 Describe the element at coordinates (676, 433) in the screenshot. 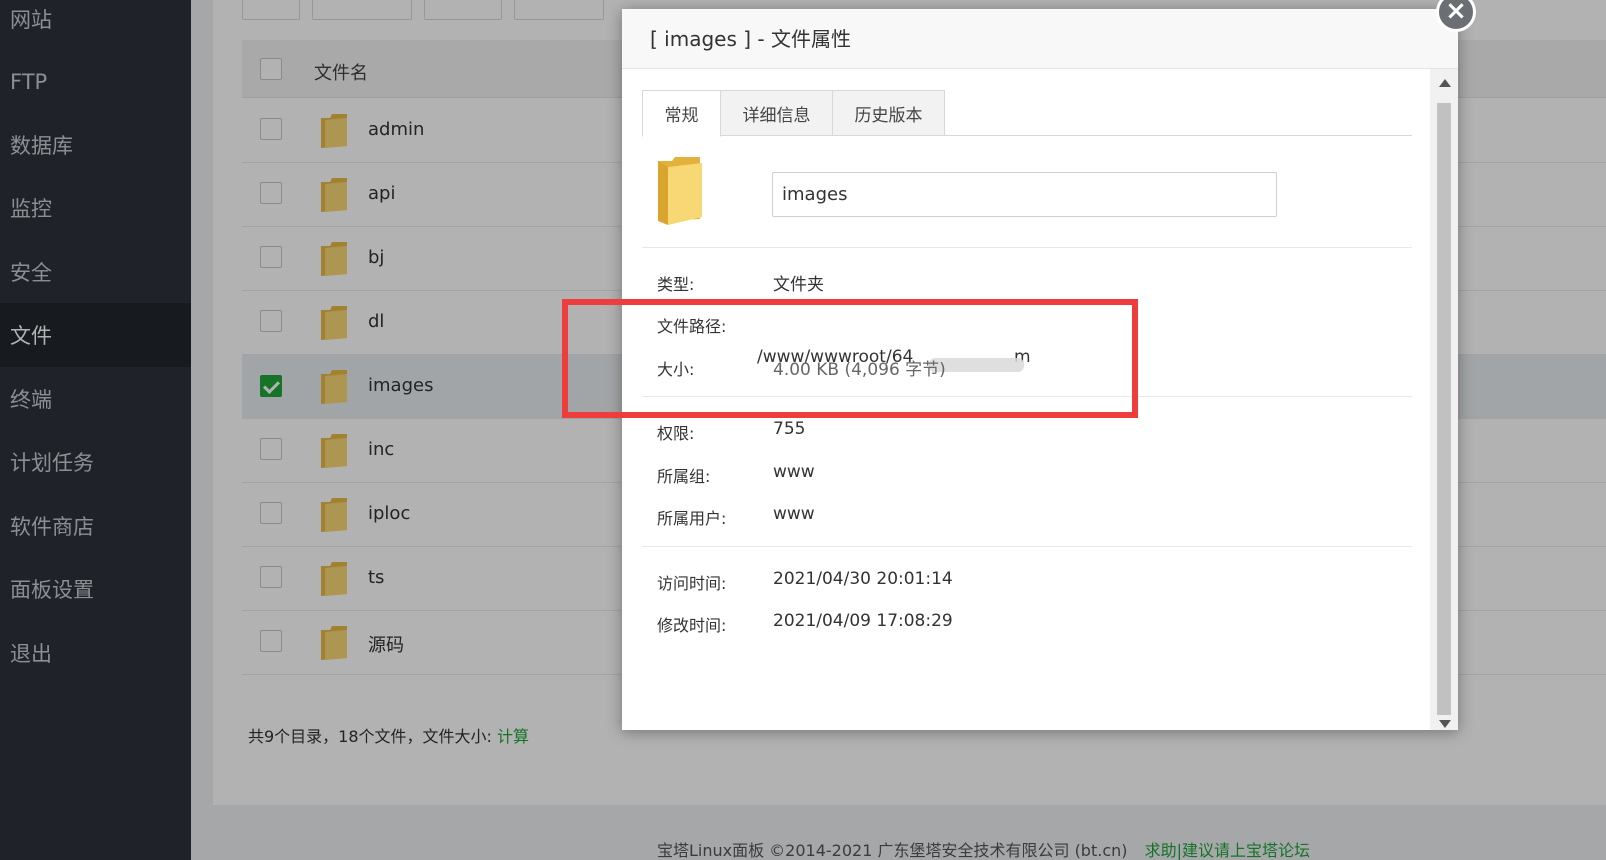

I see `permission-label: 权限:` at that location.